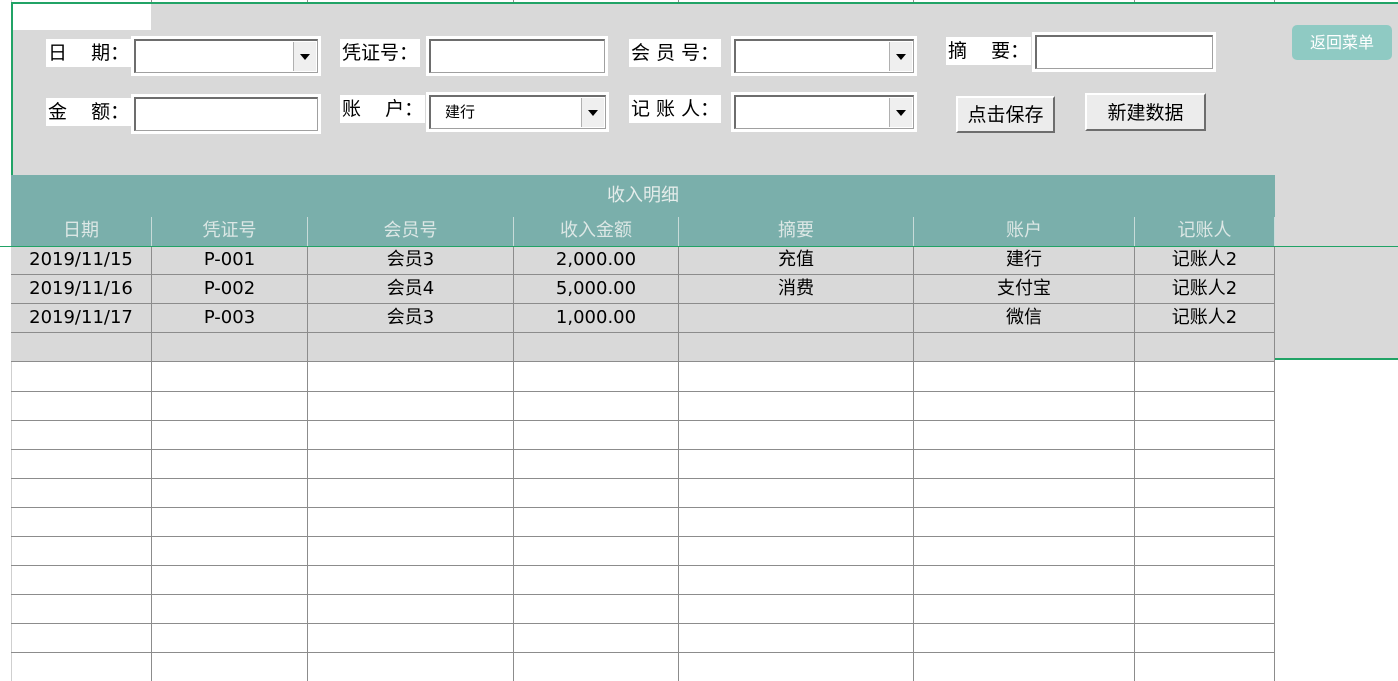 Image resolution: width=1398 pixels, height=681 pixels. I want to click on member-combobox, so click(824, 56).